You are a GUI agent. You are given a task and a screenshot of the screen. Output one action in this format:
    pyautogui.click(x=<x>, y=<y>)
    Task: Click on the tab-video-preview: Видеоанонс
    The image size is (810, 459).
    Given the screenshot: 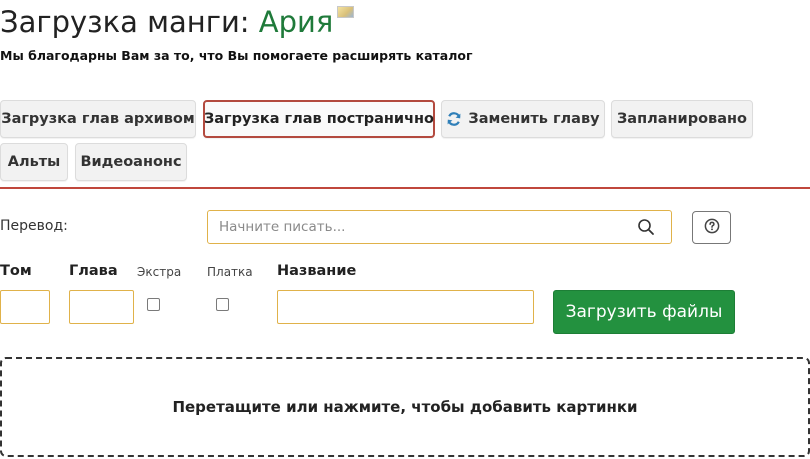 What is the action you would take?
    pyautogui.click(x=131, y=162)
    